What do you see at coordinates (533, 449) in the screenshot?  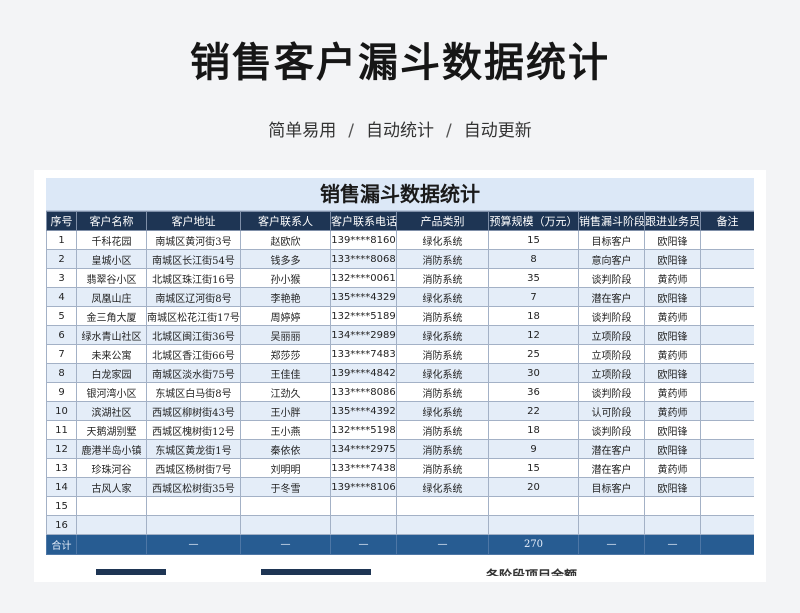 I see `table-cell: 9` at bounding box center [533, 449].